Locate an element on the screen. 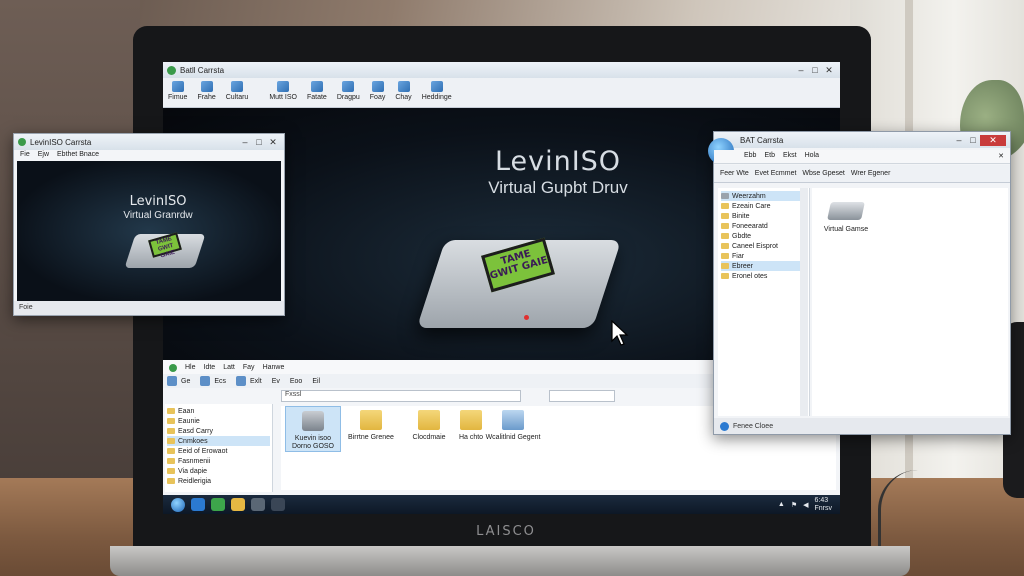 The width and height of the screenshot is (1024, 576). disc-icon is located at coordinates (283, 86).